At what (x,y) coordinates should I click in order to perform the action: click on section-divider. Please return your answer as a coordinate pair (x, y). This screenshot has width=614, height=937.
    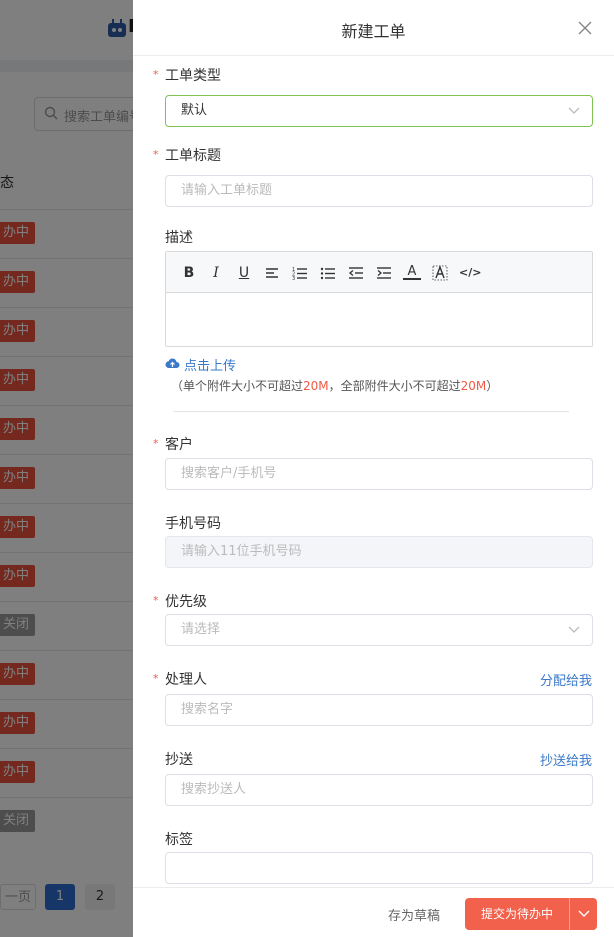
    Looking at the image, I should click on (371, 411).